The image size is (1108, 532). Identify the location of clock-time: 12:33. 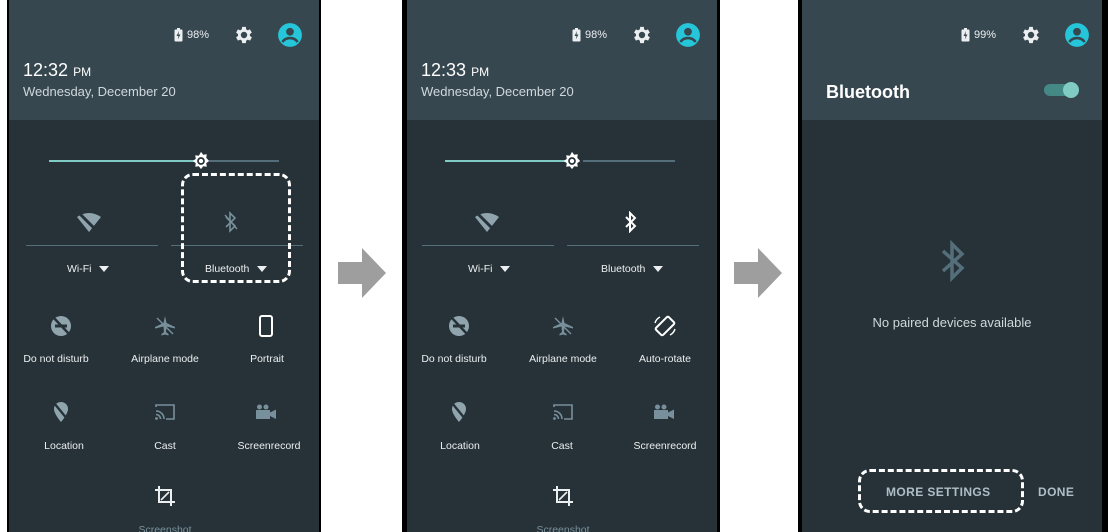
(444, 70).